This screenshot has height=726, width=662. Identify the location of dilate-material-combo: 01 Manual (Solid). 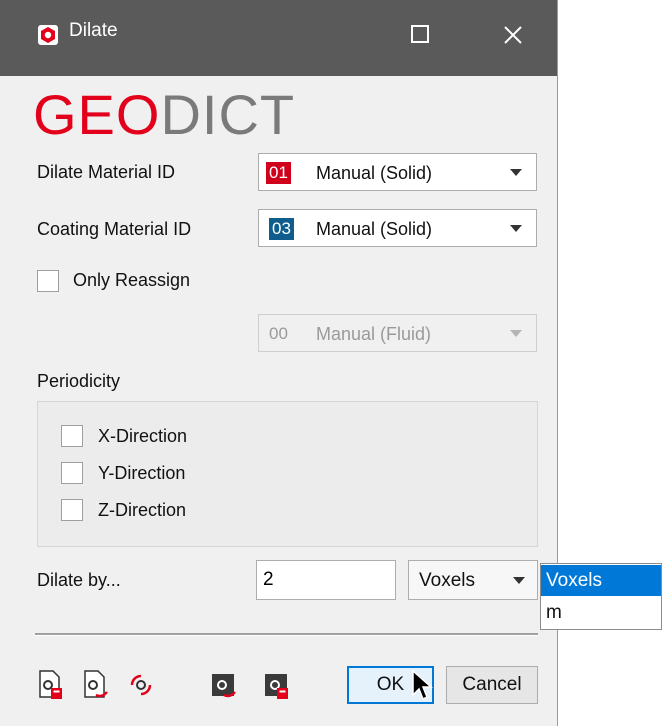
(397, 172).